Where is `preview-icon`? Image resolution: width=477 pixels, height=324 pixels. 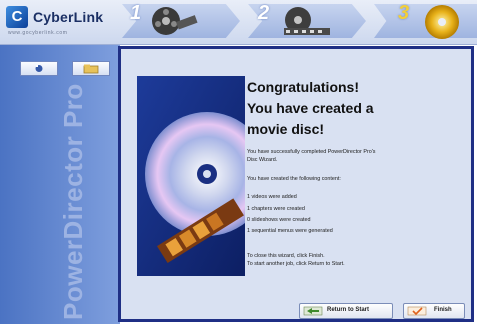 preview-icon is located at coordinates (39, 68).